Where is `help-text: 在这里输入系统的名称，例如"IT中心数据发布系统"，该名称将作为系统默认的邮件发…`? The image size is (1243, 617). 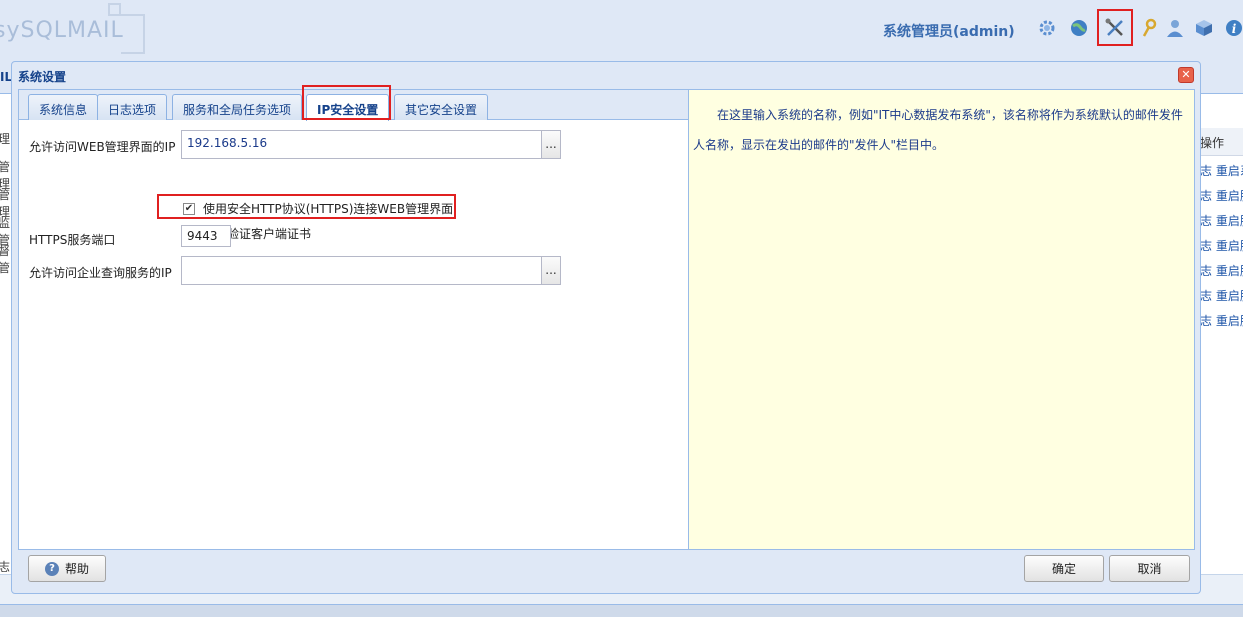
help-text: 在这里输入系统的名称，例如"IT中心数据发布系统"，该名称将作为系统默认的邮件发… is located at coordinates (938, 130).